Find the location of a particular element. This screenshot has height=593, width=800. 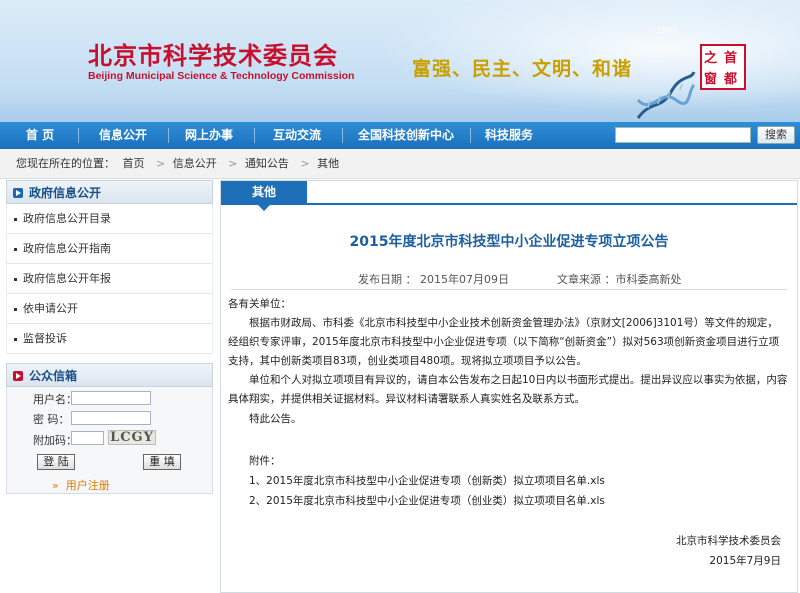

publish-date-value: 2015年07月09日 is located at coordinates (464, 279).